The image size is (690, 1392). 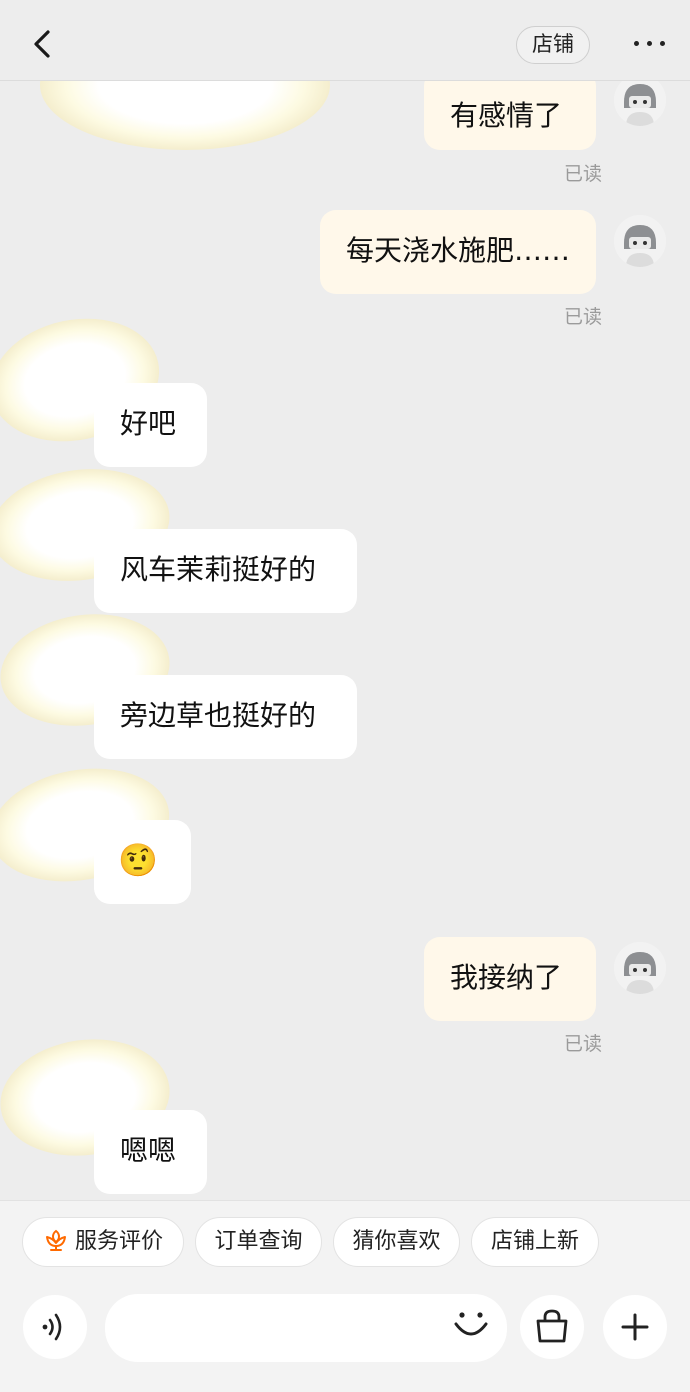 I want to click on recommend-chip: 猜你喜欢, so click(x=396, y=1242).